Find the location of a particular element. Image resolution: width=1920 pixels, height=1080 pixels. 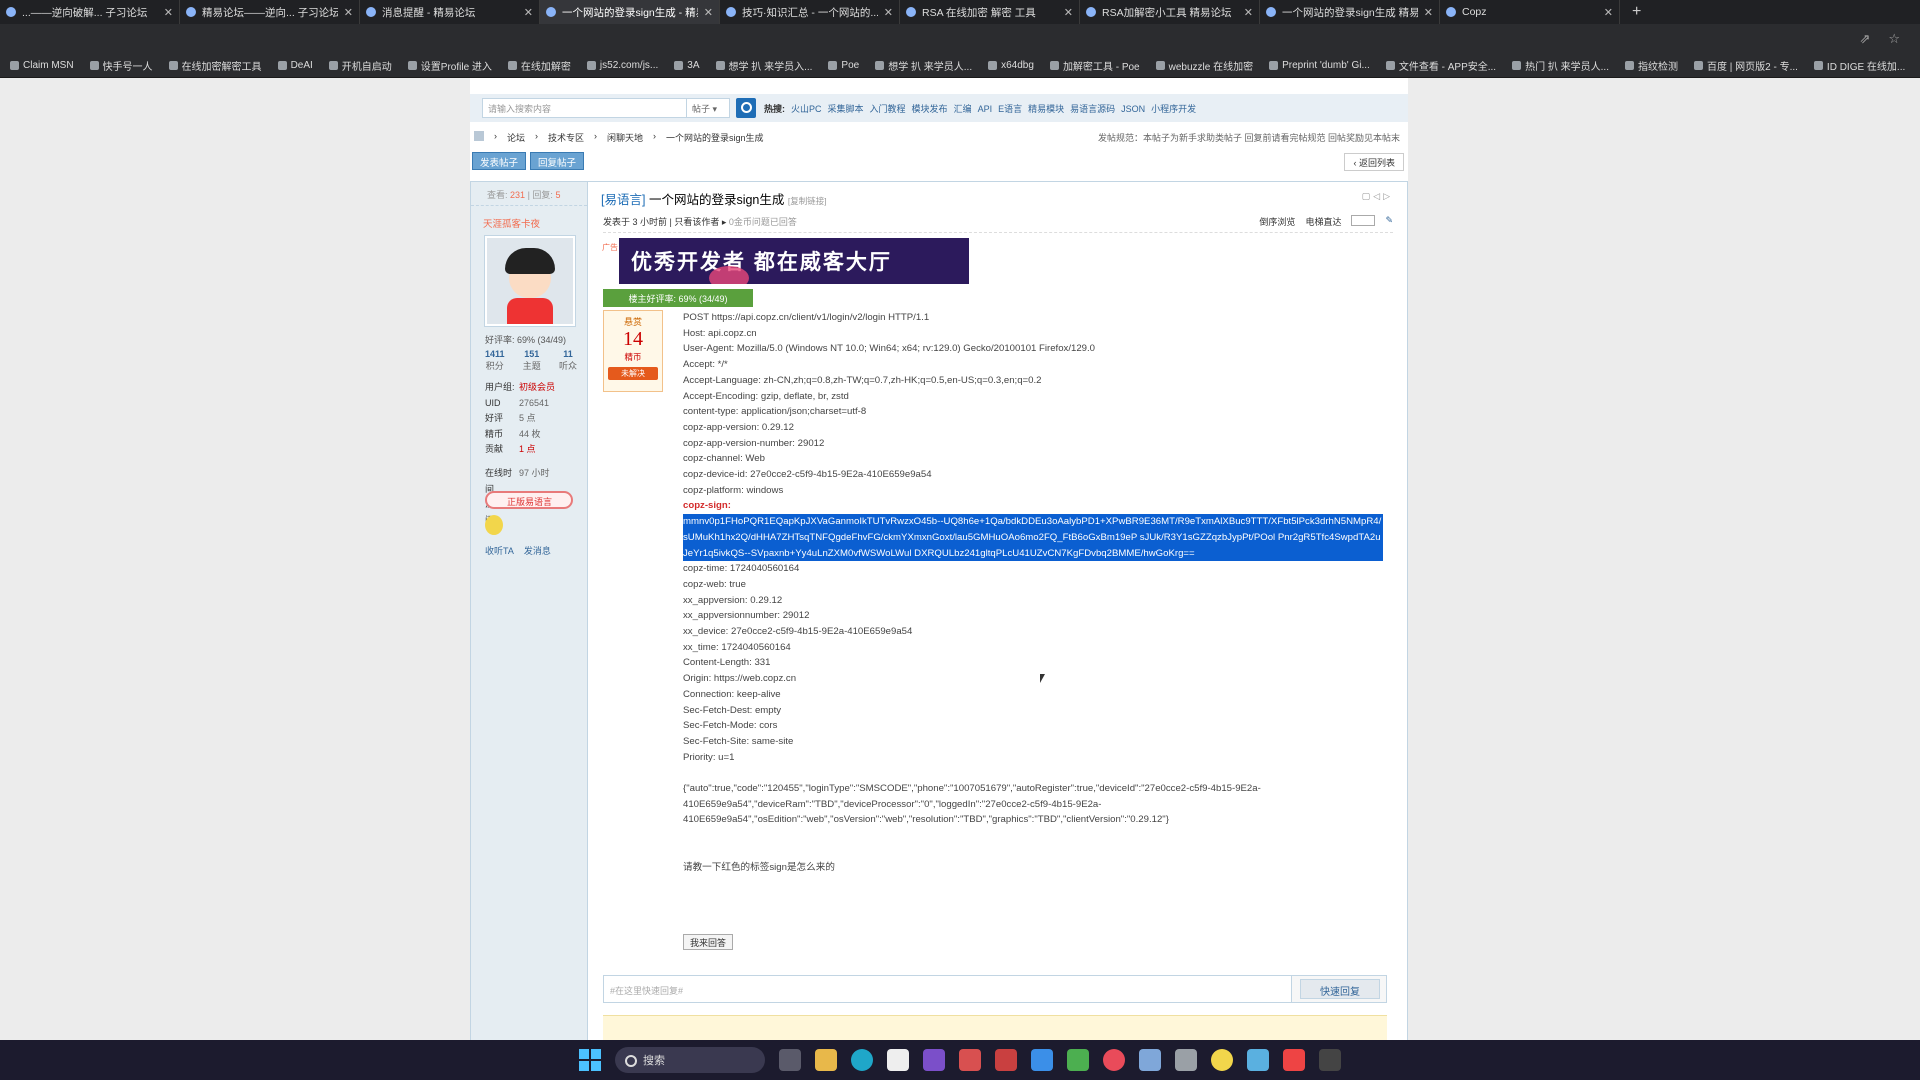

reverse-order-link: 倒序浏览 is located at coordinates (1277, 221).